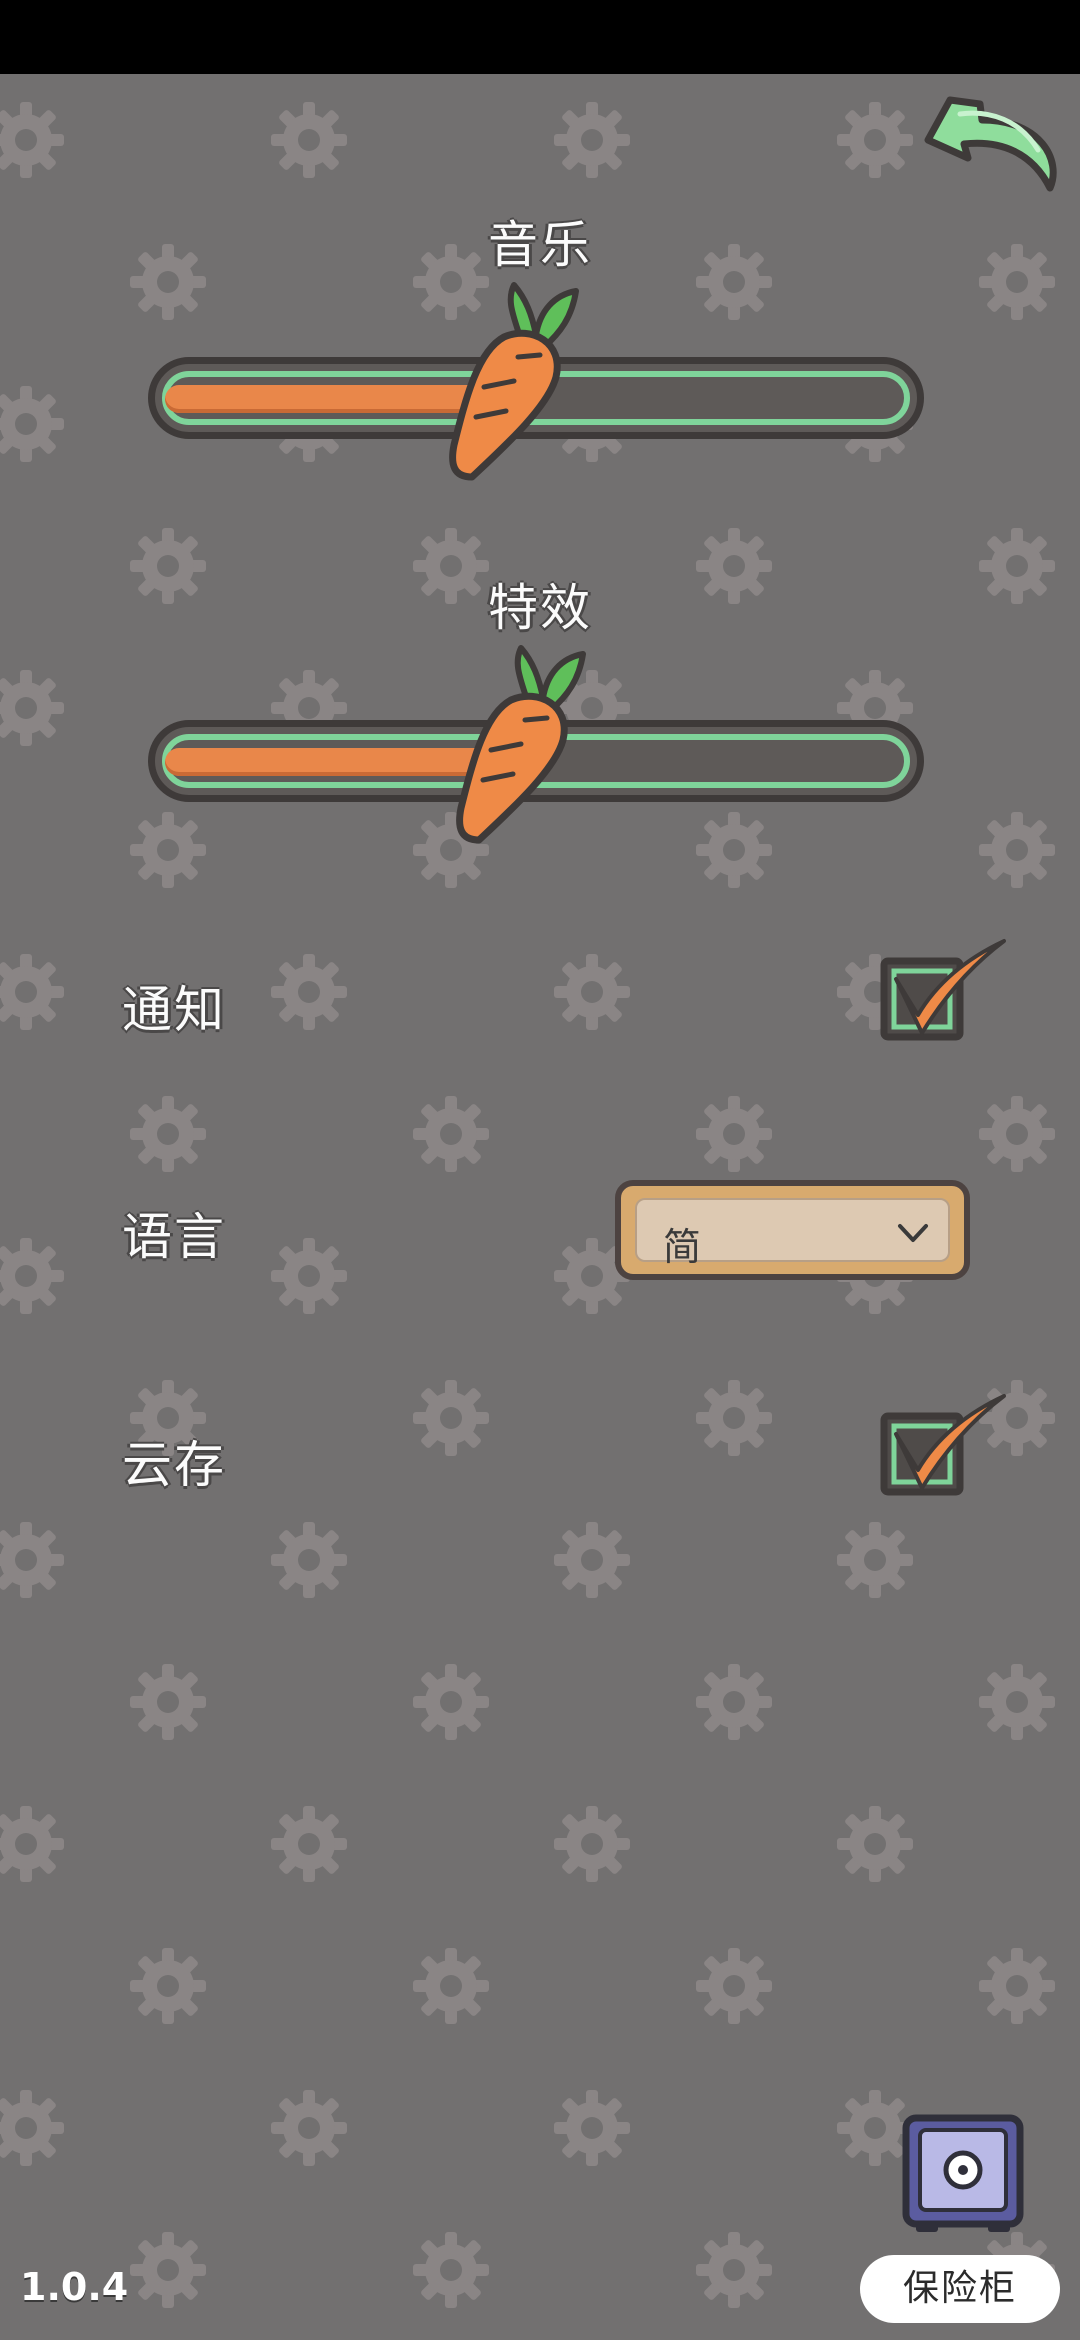 The width and height of the screenshot is (1080, 2340). Describe the element at coordinates (913, 1233) in the screenshot. I see `chevron-down-icon` at that location.